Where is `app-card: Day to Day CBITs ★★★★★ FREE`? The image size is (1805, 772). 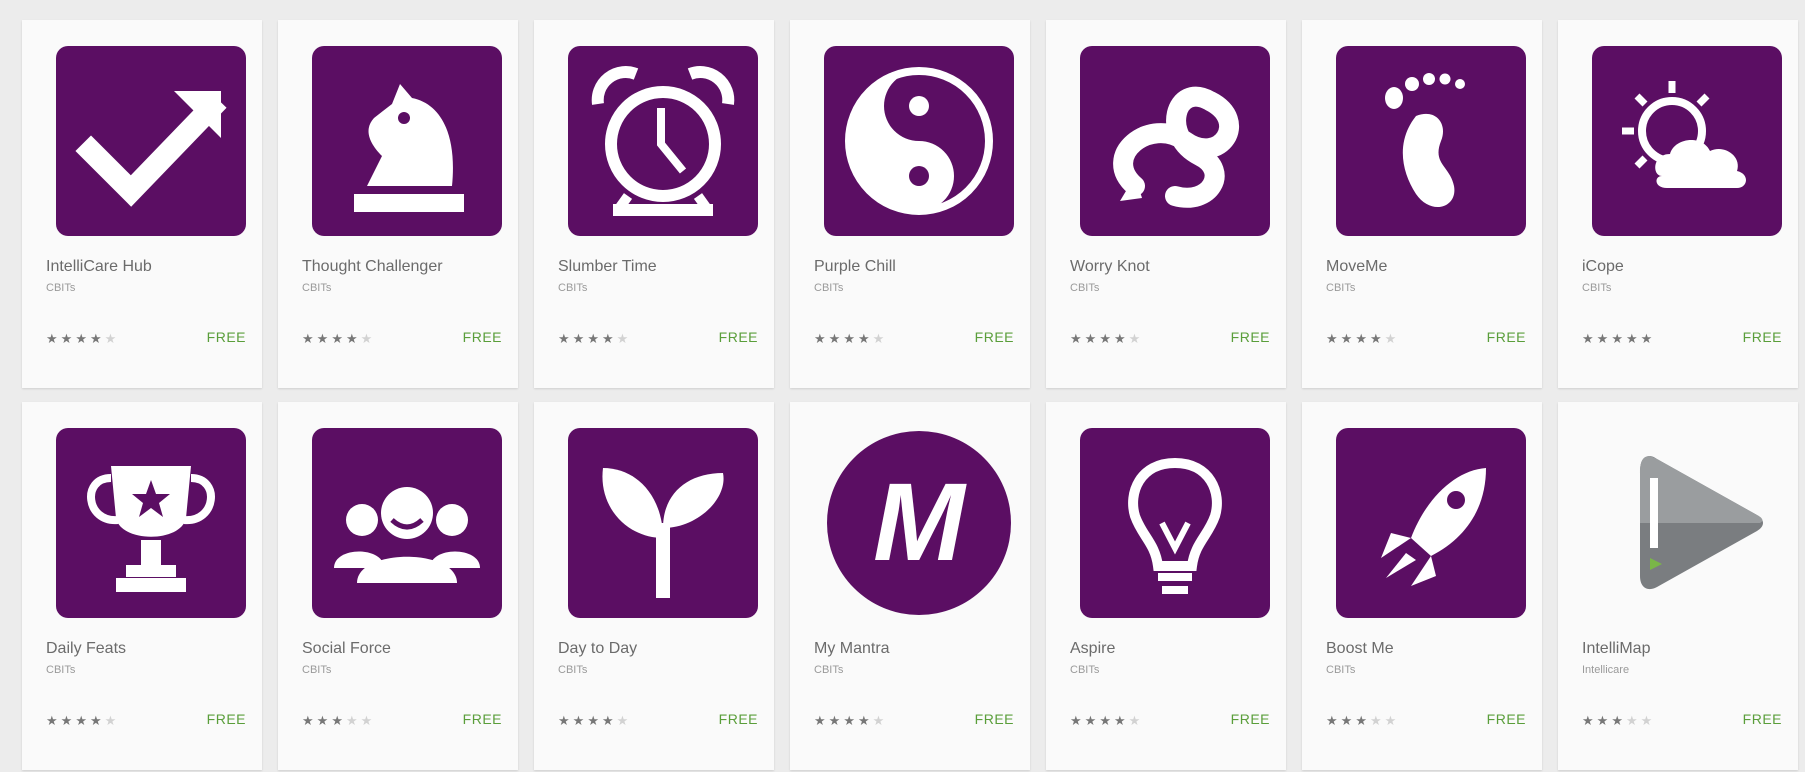 app-card: Day to Day CBITs ★★★★★ FREE is located at coordinates (654, 586).